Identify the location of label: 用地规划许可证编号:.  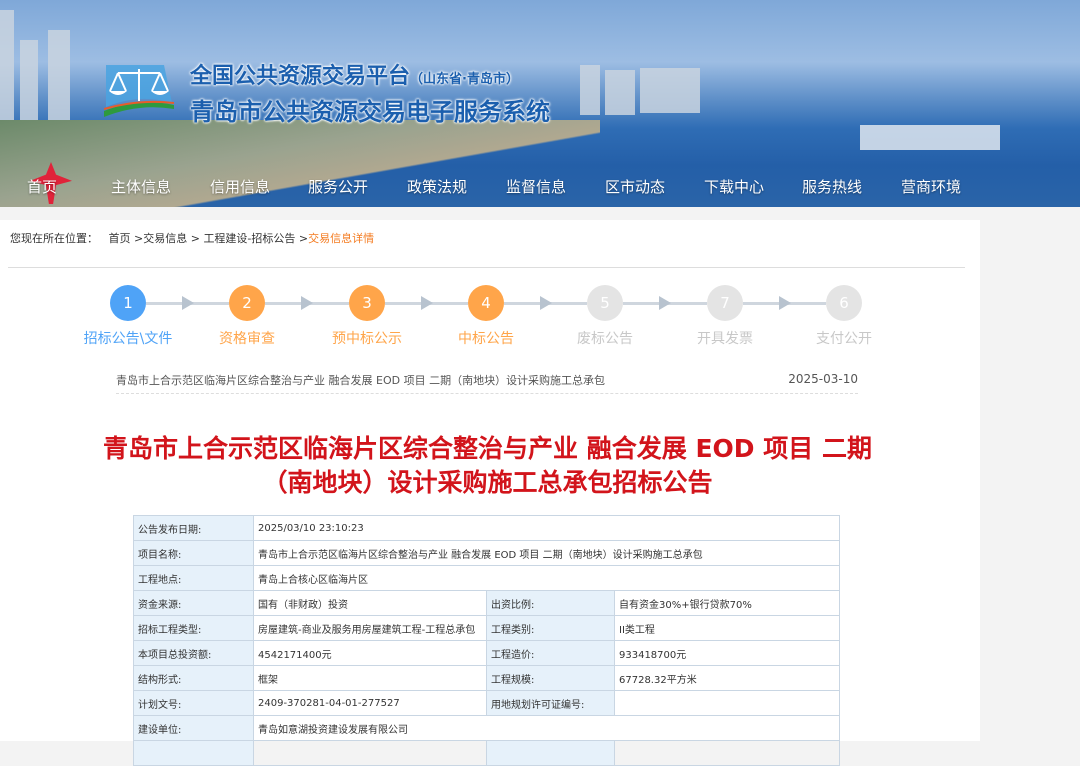
(550, 703).